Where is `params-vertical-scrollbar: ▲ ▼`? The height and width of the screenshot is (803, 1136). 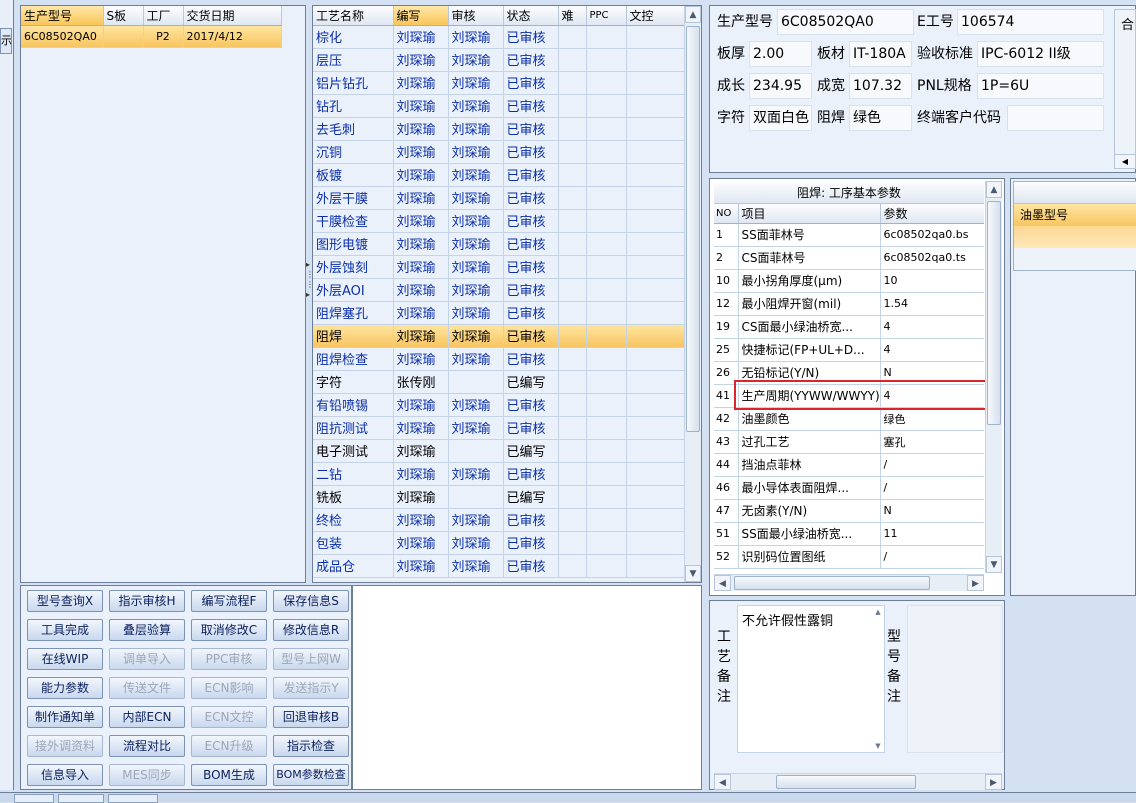 params-vertical-scrollbar: ▲ ▼ is located at coordinates (993, 377).